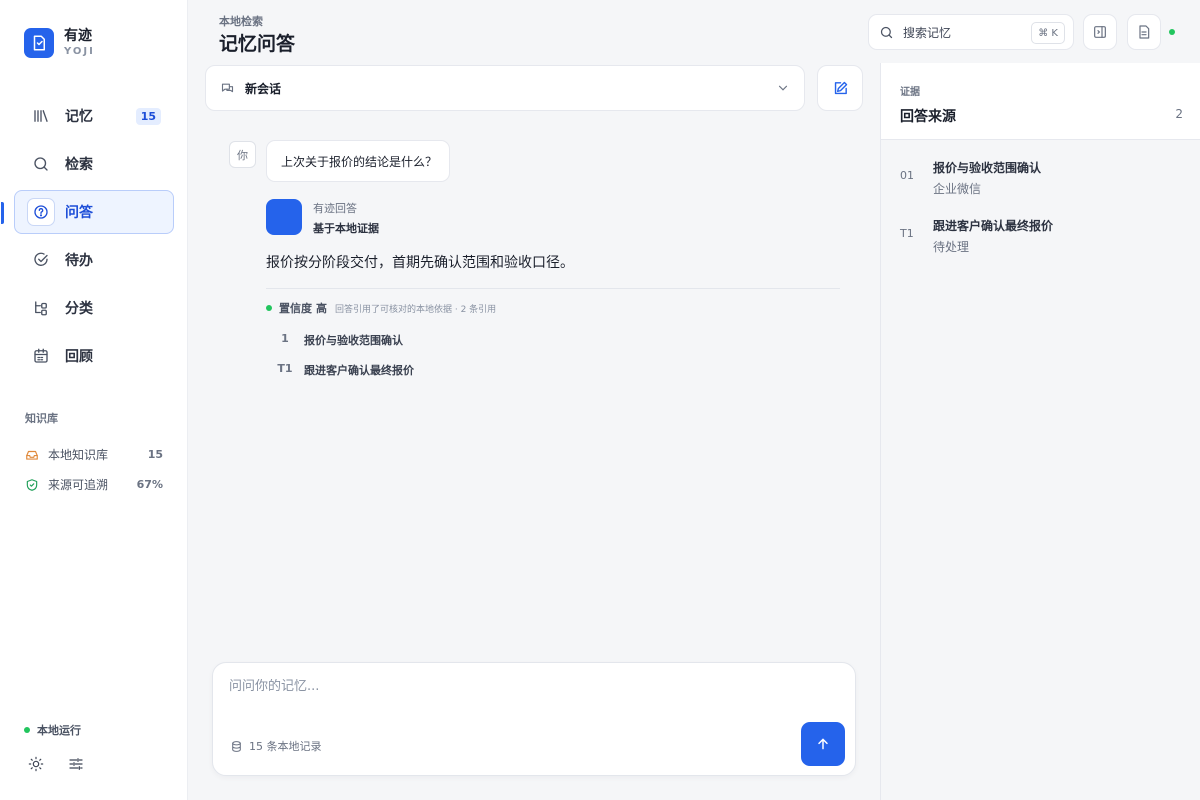  Describe the element at coordinates (346, 228) in the screenshot. I see `bot-basis: 基于本地证据` at that location.